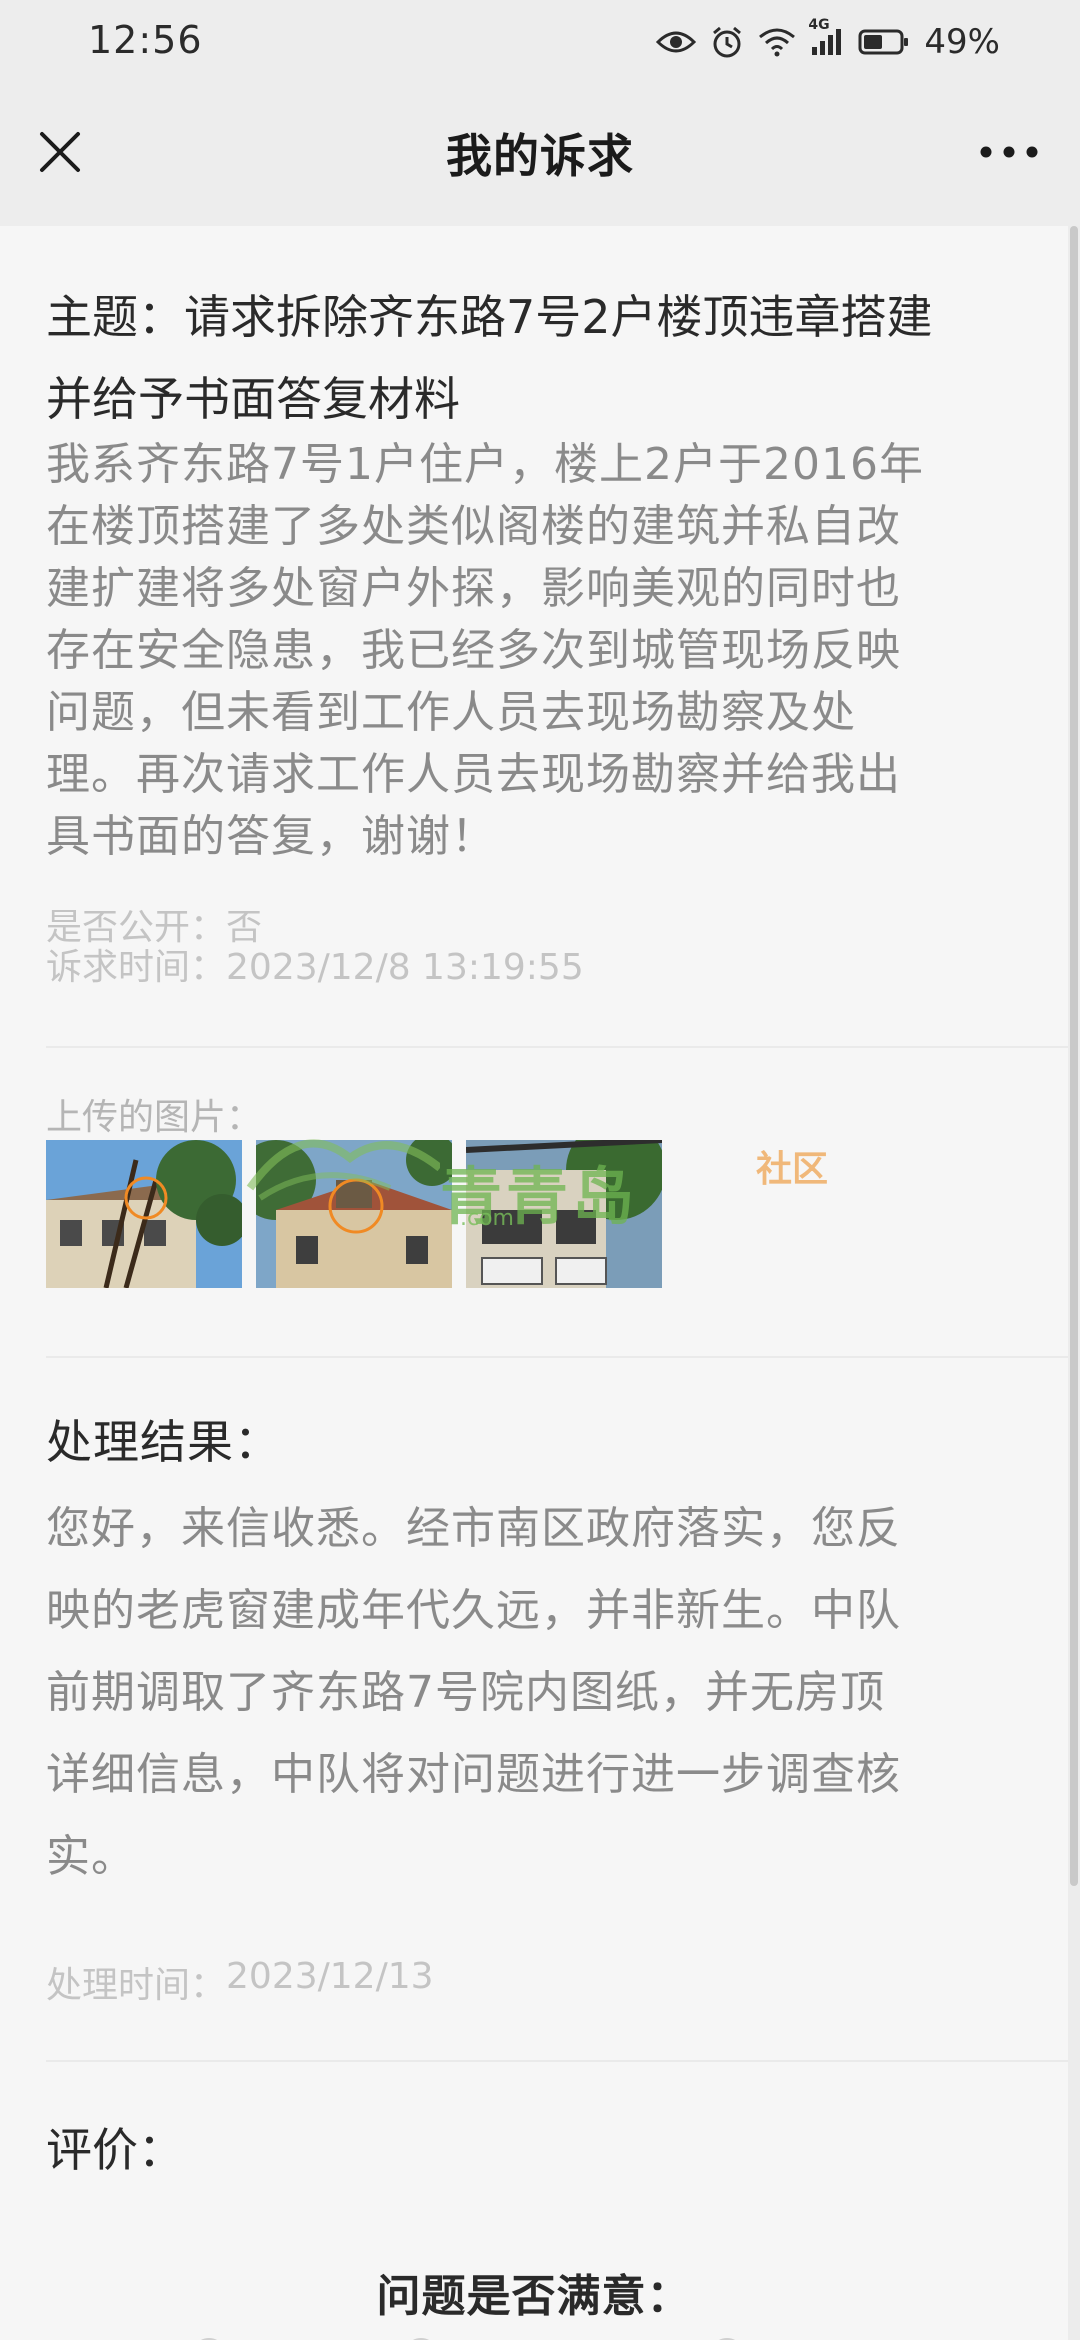  Describe the element at coordinates (465, 1692) in the screenshot. I see `result-line: 前期调取了齐东路7号院内图纸，并无房顶` at that location.